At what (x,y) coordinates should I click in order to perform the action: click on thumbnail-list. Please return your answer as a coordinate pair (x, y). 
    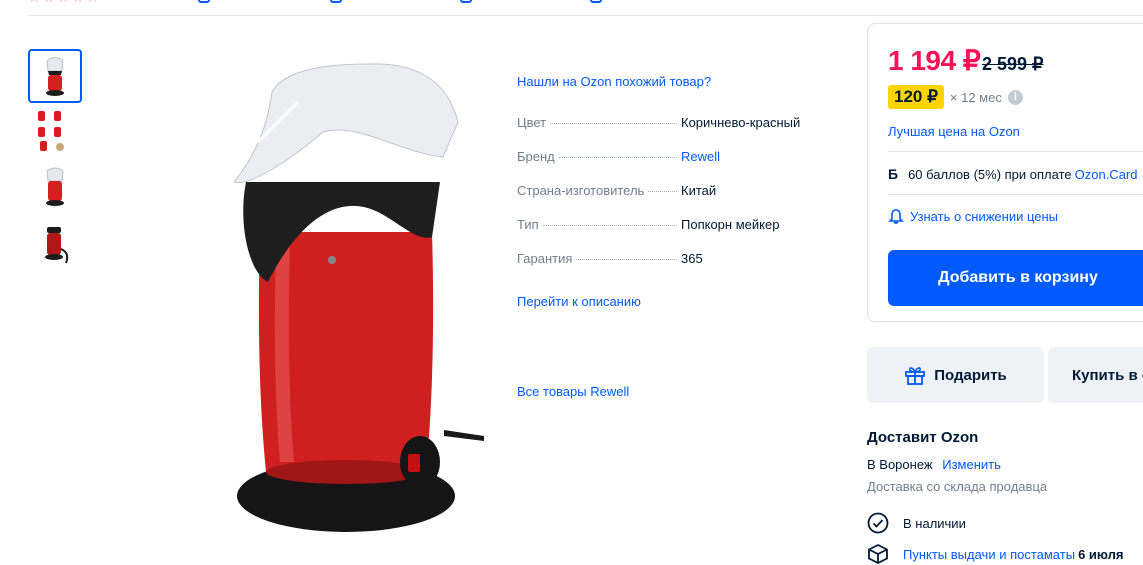
    Looking at the image, I should click on (56, 161).